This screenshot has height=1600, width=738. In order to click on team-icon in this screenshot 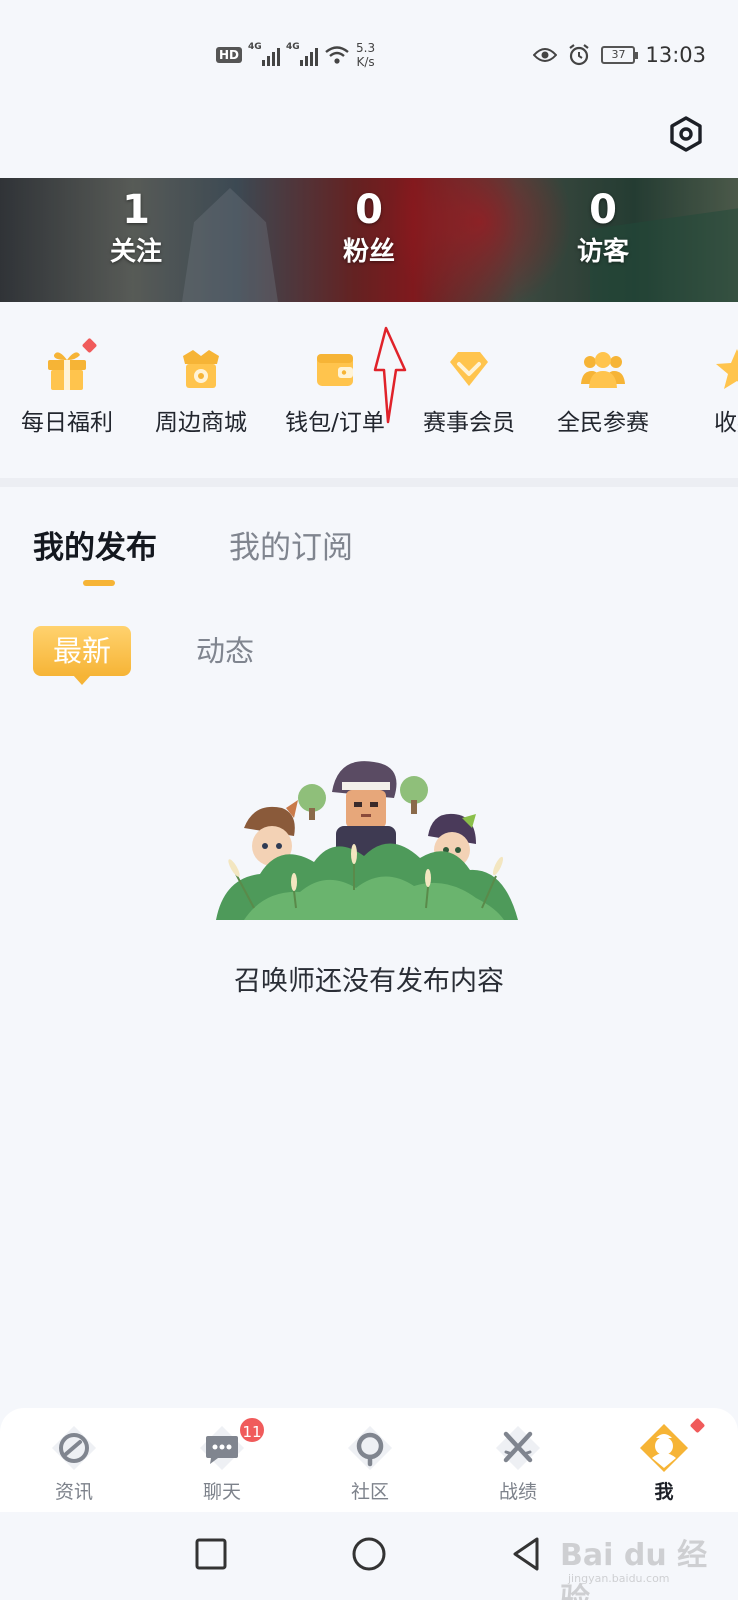, I will do `click(603, 370)`.